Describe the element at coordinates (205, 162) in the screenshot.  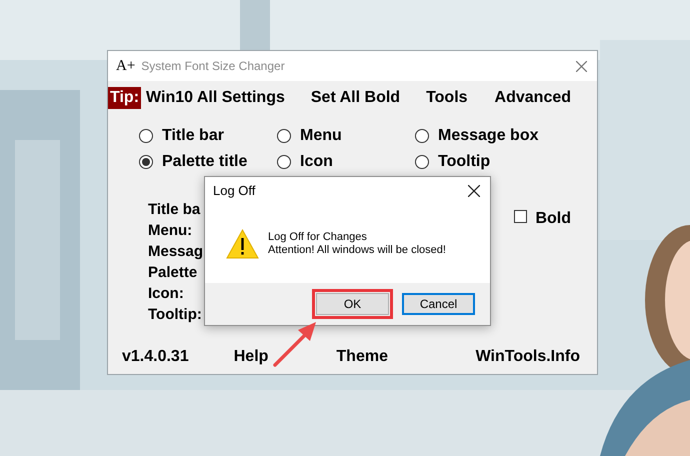
I see `radio-label: Palette title` at that location.